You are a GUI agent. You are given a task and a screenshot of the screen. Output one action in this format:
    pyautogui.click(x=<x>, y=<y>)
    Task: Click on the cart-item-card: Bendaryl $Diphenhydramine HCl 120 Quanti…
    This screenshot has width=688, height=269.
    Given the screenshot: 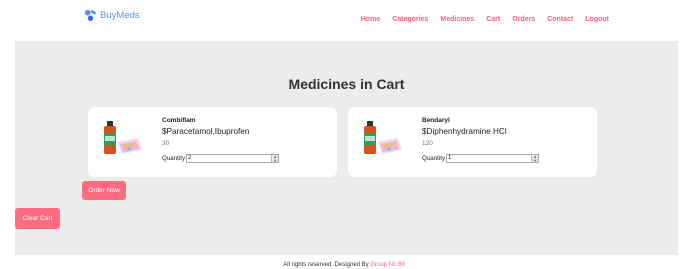 What is the action you would take?
    pyautogui.click(x=472, y=142)
    